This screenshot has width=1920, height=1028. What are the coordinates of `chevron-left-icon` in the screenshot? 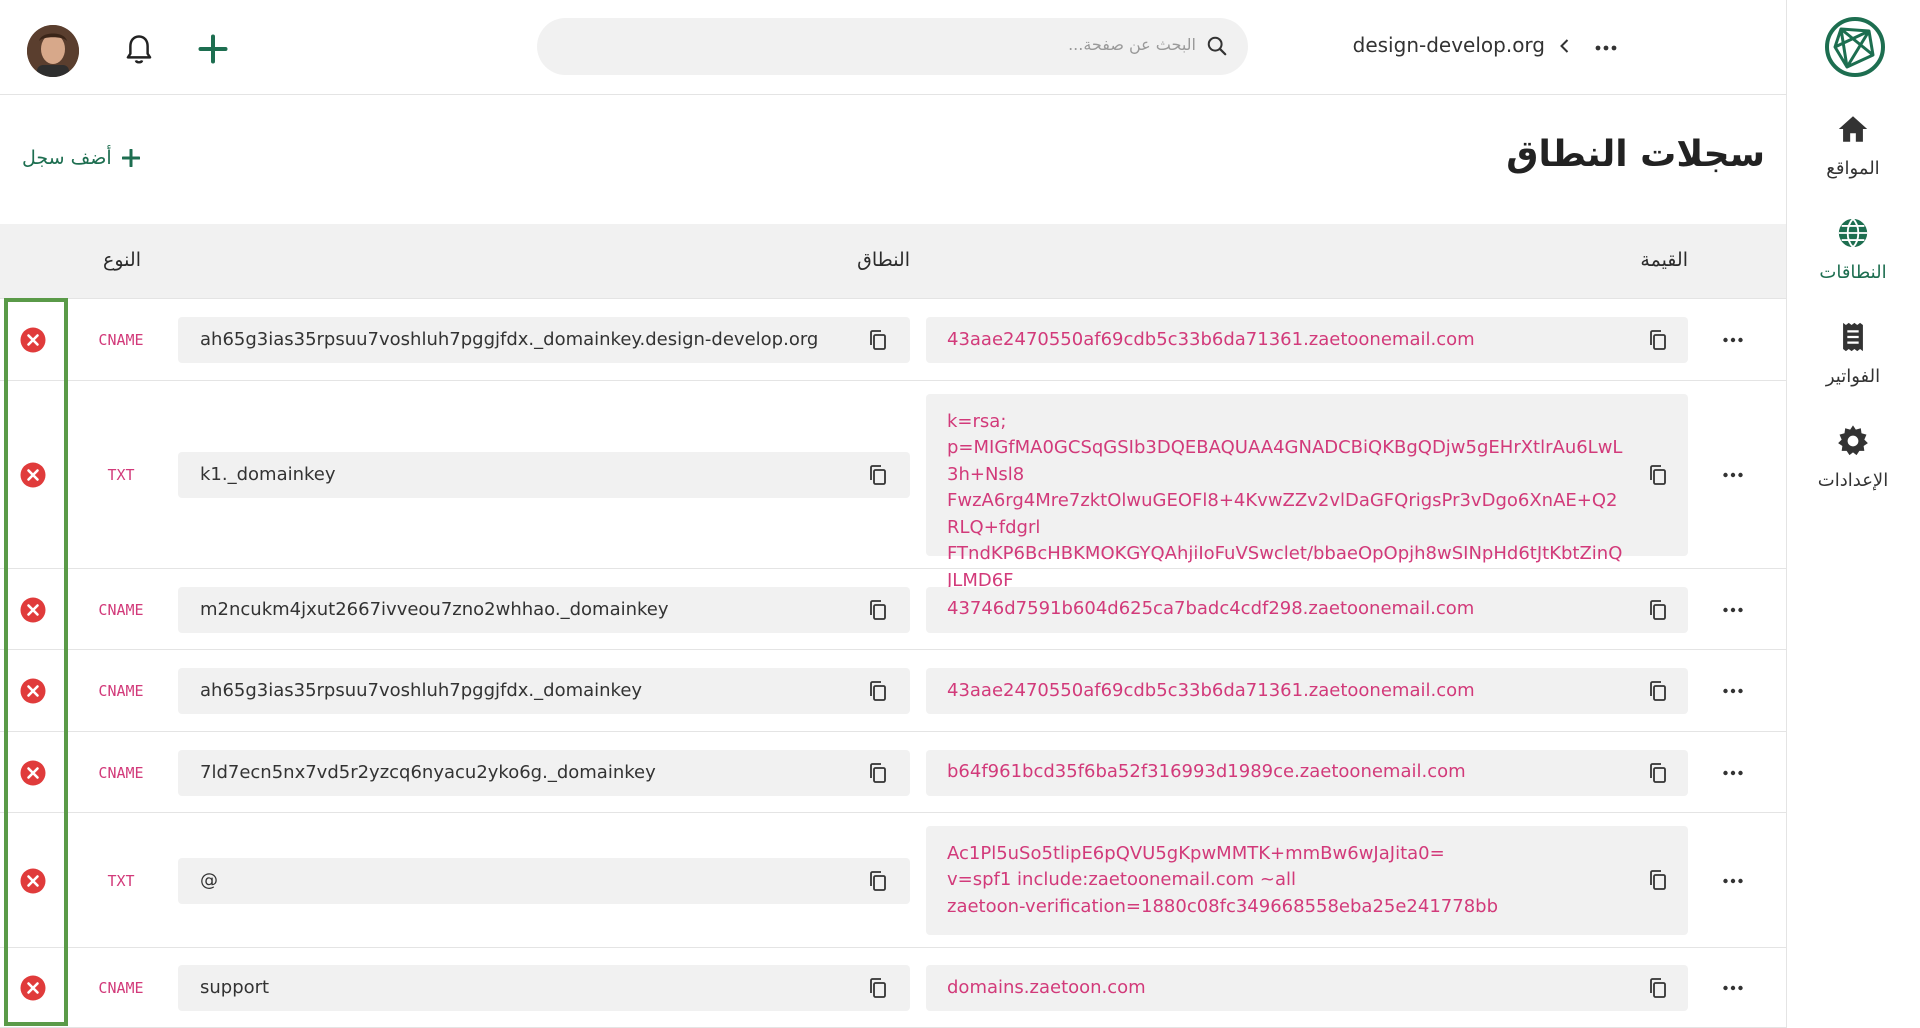 It's located at (1565, 46).